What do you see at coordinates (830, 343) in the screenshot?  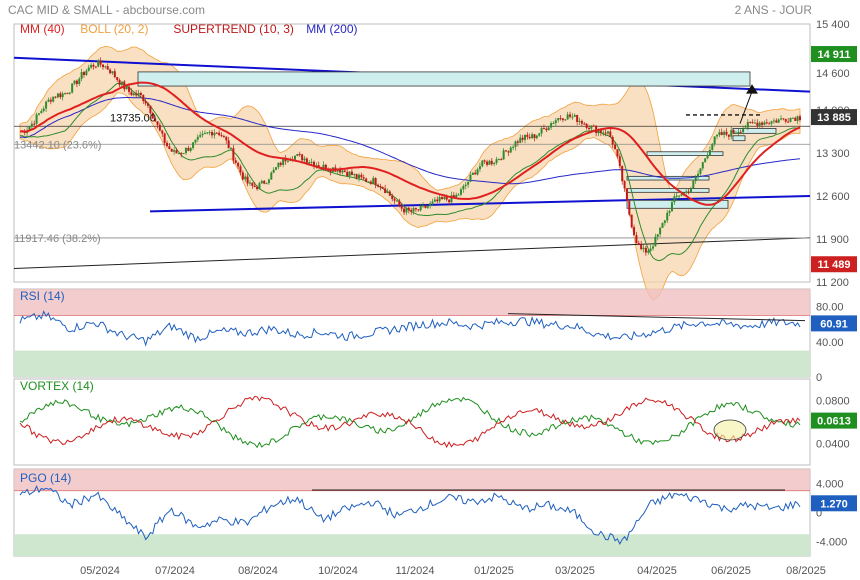 I see `rsi-y-tick: 40.00` at bounding box center [830, 343].